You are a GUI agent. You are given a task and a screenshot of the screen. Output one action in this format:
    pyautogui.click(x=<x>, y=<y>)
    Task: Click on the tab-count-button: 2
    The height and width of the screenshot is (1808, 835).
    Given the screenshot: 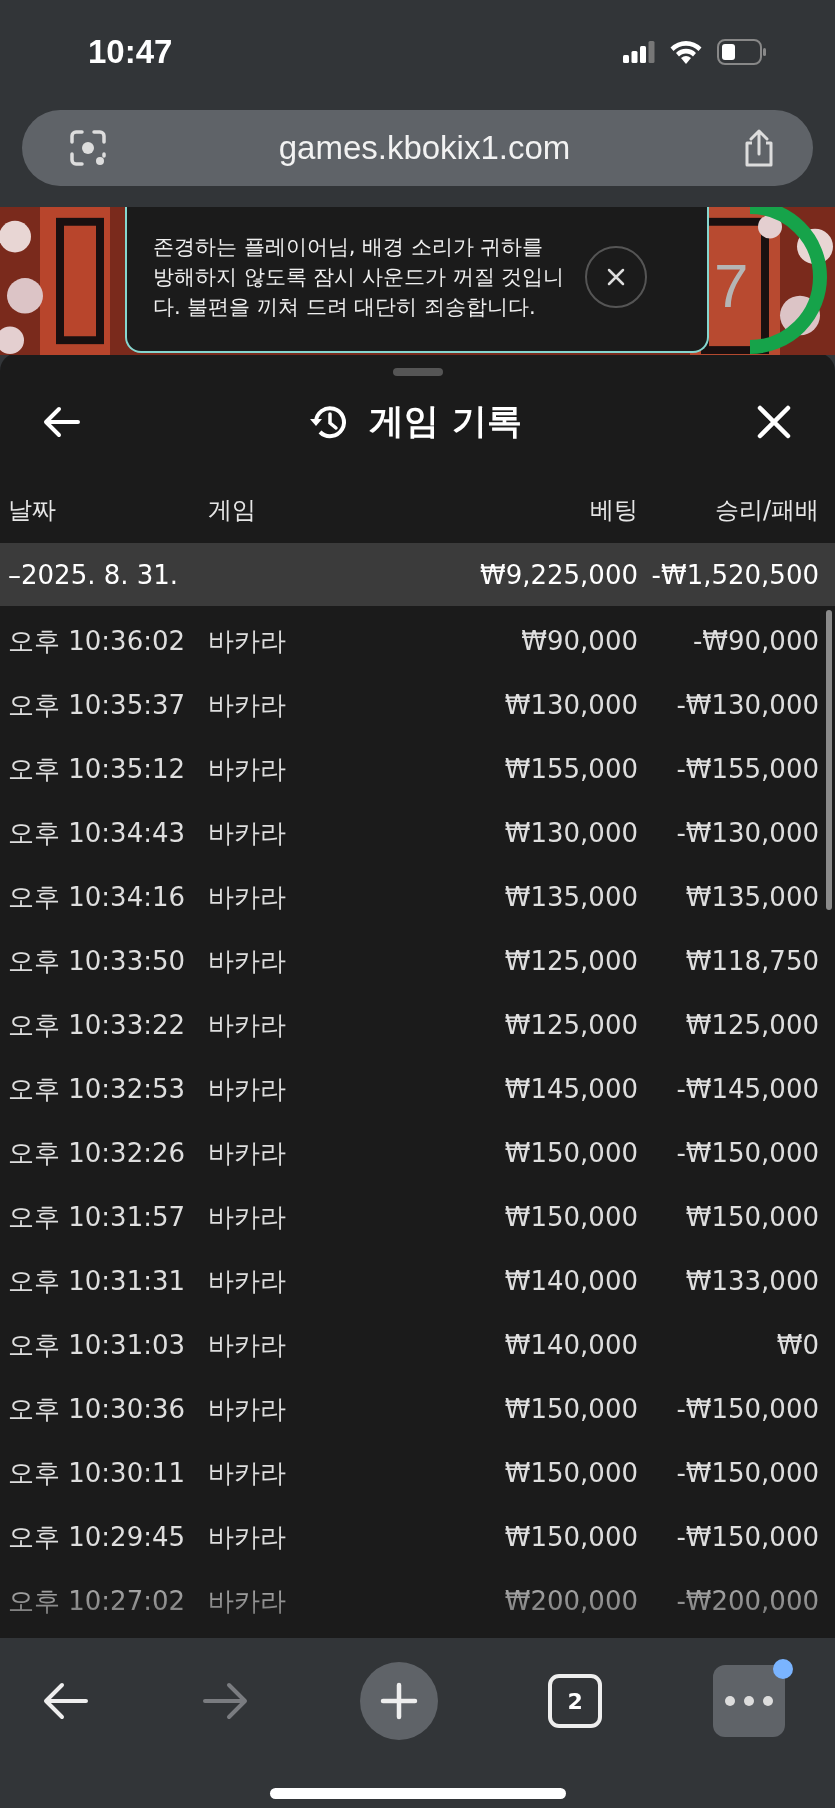 What is the action you would take?
    pyautogui.click(x=575, y=1701)
    